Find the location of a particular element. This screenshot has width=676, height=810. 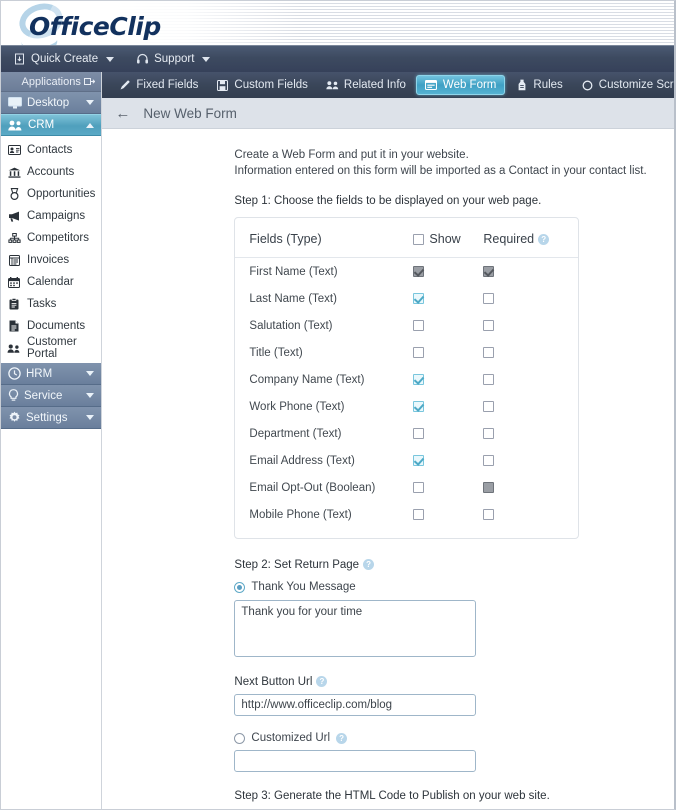

show-all-checkbox is located at coordinates (419, 240).